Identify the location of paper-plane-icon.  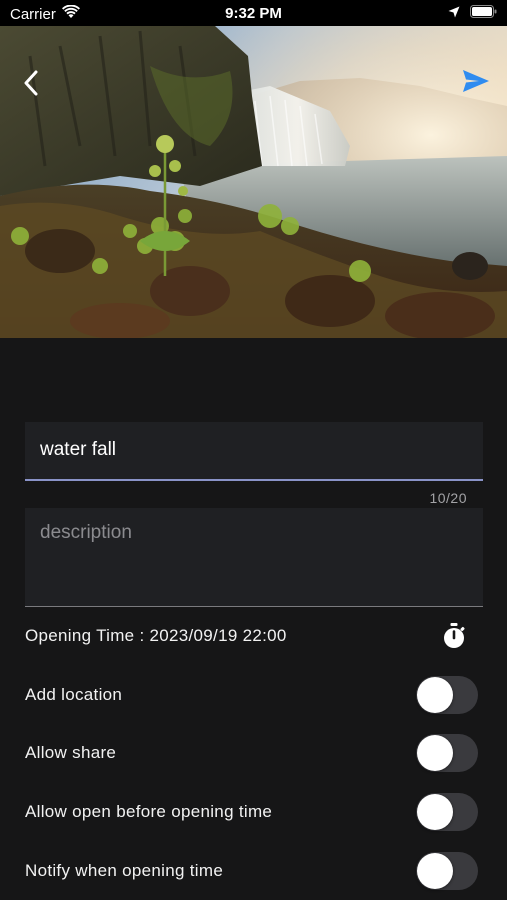
(476, 81).